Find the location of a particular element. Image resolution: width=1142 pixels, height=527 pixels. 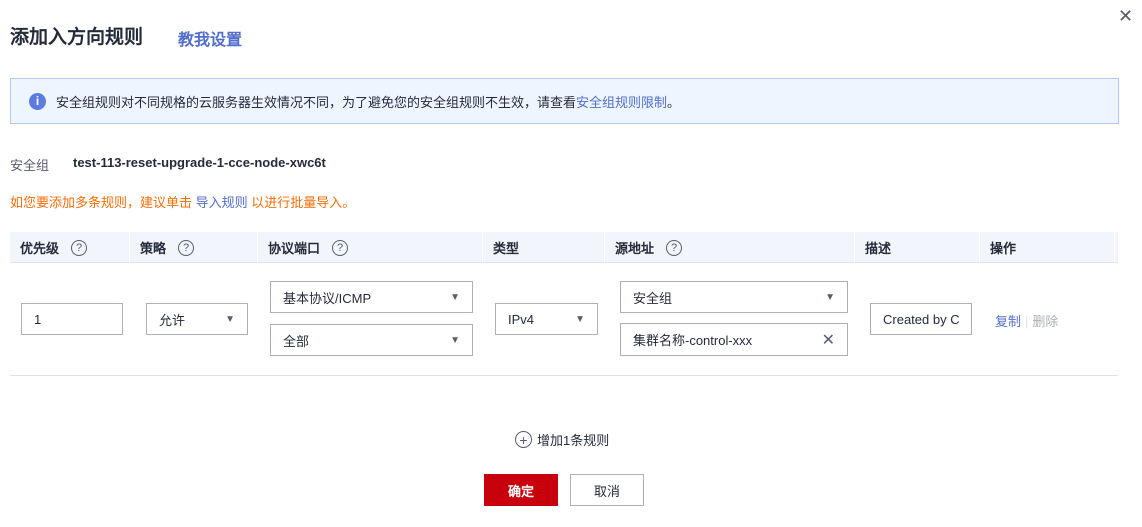

source-type-select: 安全组 ▼ is located at coordinates (734, 297).